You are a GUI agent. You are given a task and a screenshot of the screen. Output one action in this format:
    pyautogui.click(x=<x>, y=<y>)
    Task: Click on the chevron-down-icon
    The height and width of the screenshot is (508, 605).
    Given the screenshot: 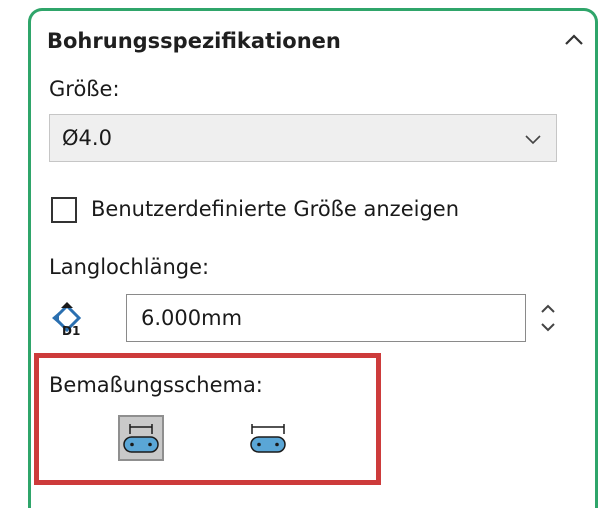 What is the action you would take?
    pyautogui.click(x=533, y=139)
    